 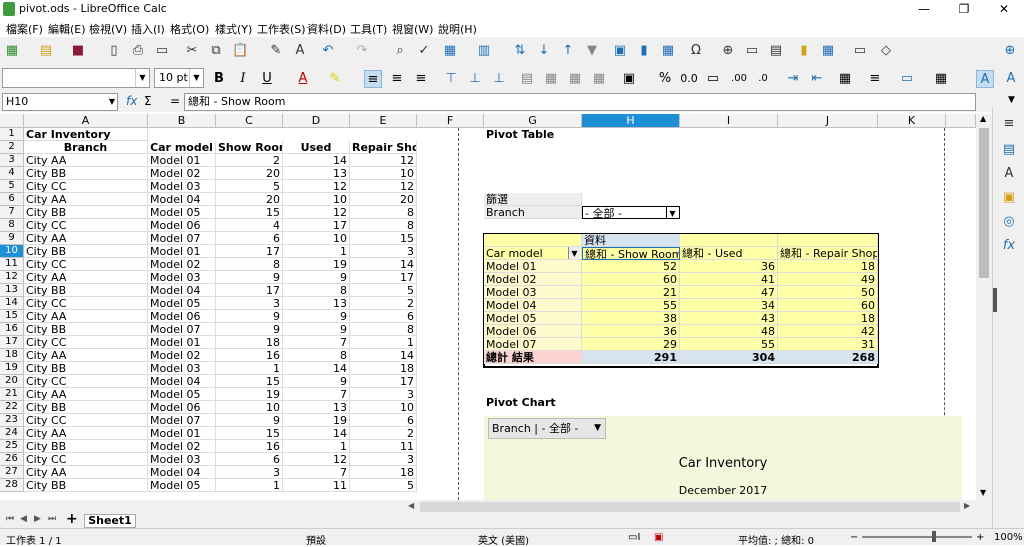 What do you see at coordinates (383, 368) in the screenshot?
I see `inventory-cell: 18` at bounding box center [383, 368].